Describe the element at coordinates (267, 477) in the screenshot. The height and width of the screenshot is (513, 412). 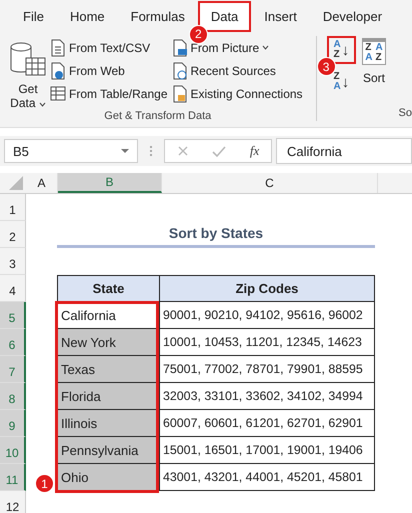
I see `table-cell: 43001, 43201, 44001, 45201, 45801` at that location.